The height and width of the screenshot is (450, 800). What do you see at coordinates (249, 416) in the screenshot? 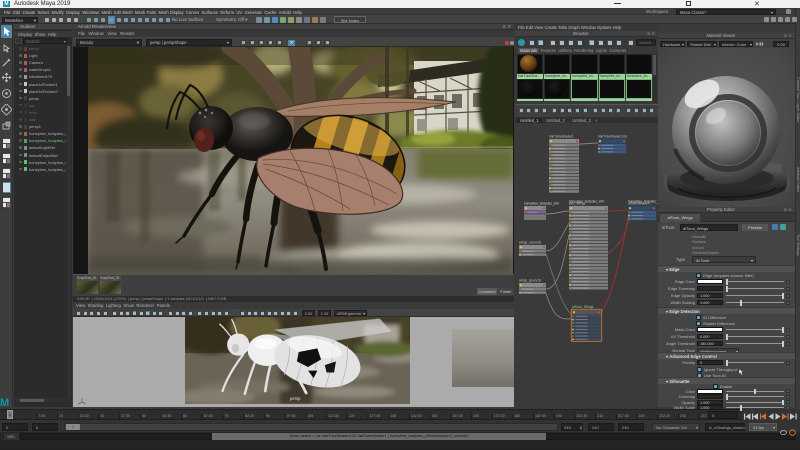
I see `svg-text: 82:30` at bounding box center [249, 416].